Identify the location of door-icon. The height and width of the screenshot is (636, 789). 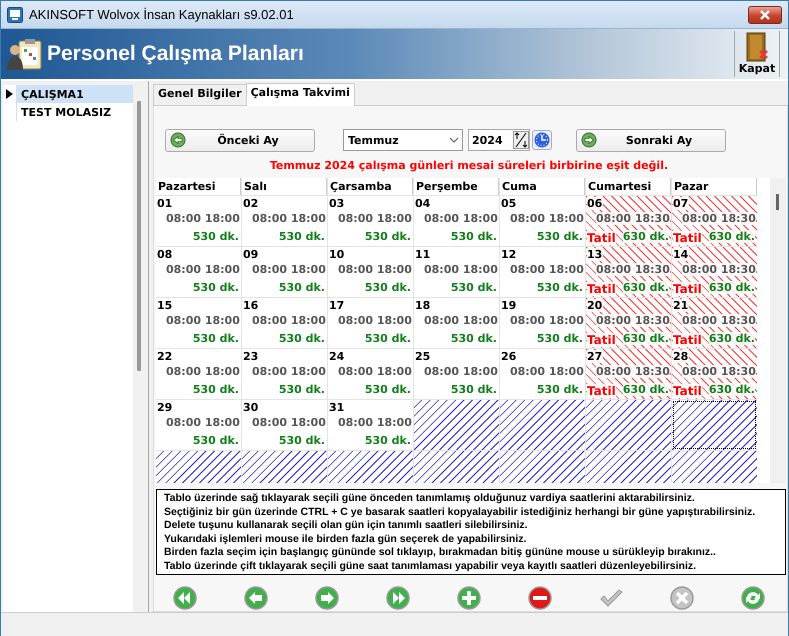
(757, 47).